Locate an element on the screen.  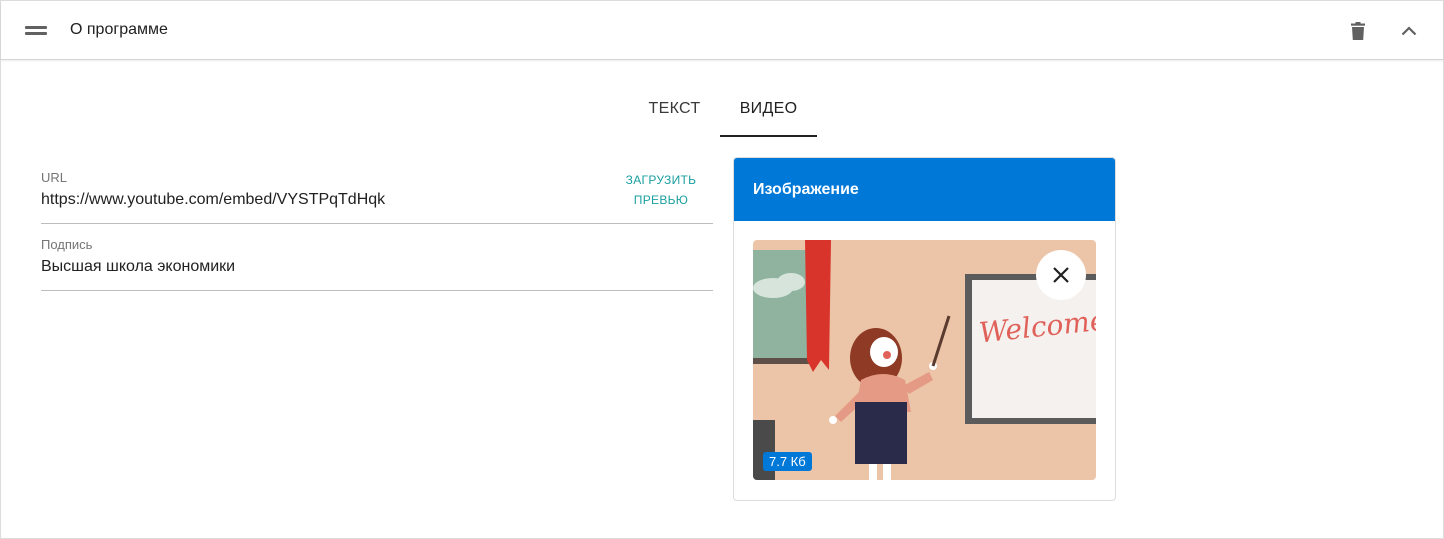
delete-button is located at coordinates (1358, 31).